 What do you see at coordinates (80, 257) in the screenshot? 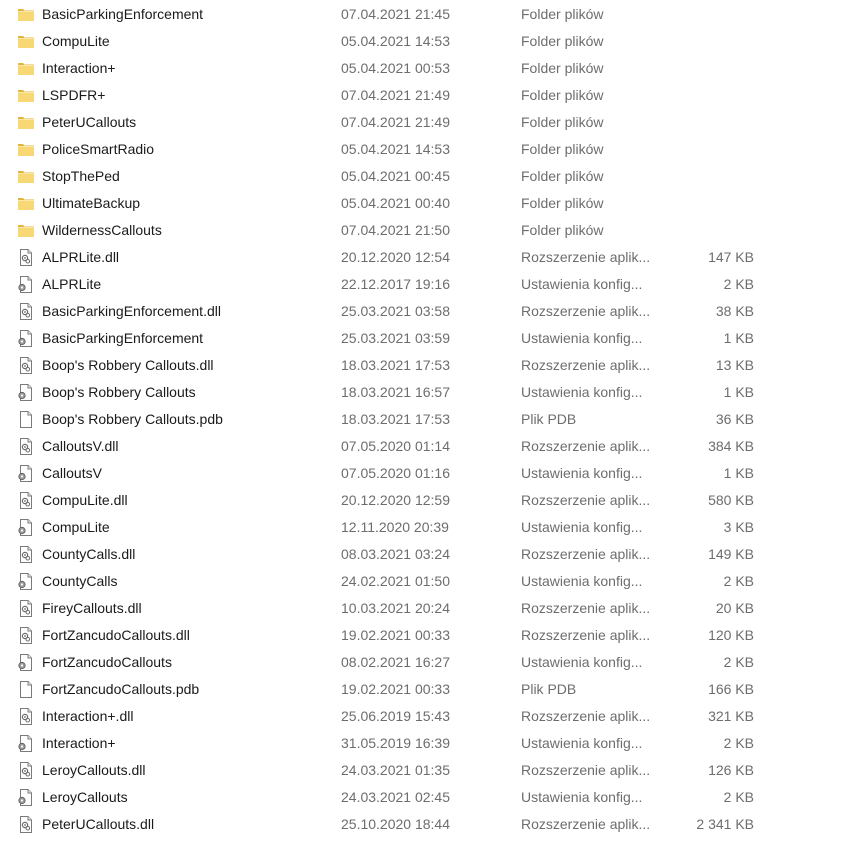
I see `file-name: ALPRLite.dll` at bounding box center [80, 257].